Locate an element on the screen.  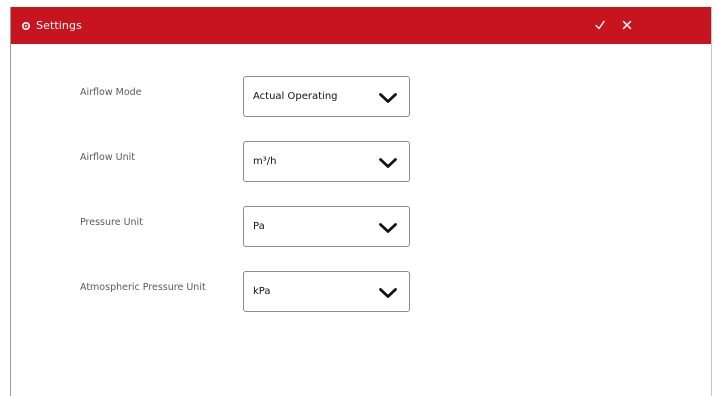
close-button is located at coordinates (627, 25).